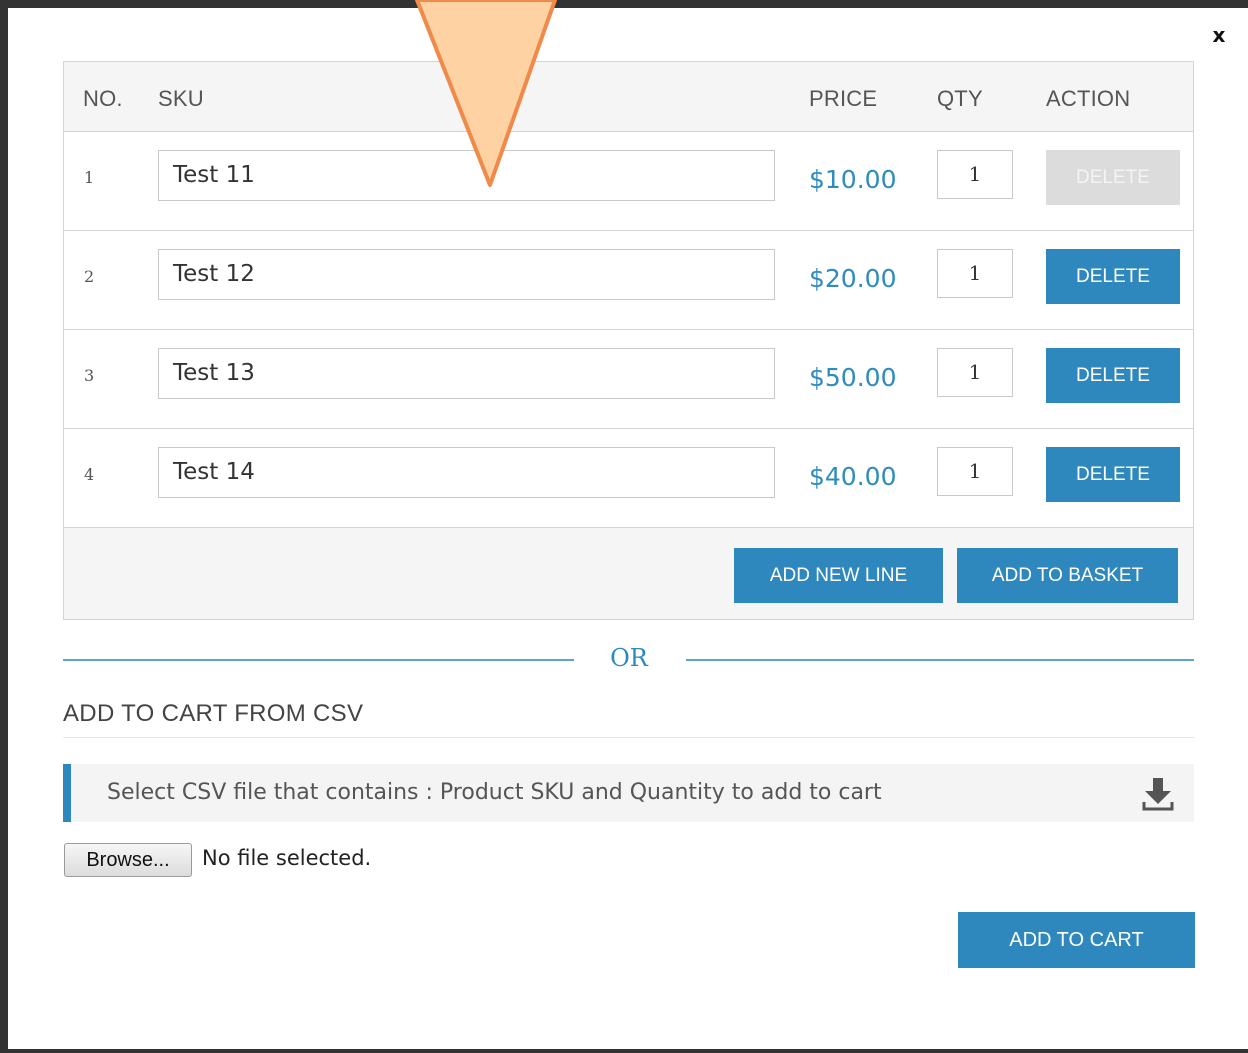 This screenshot has width=1248, height=1053. I want to click on row-price: $40.00, so click(853, 476).